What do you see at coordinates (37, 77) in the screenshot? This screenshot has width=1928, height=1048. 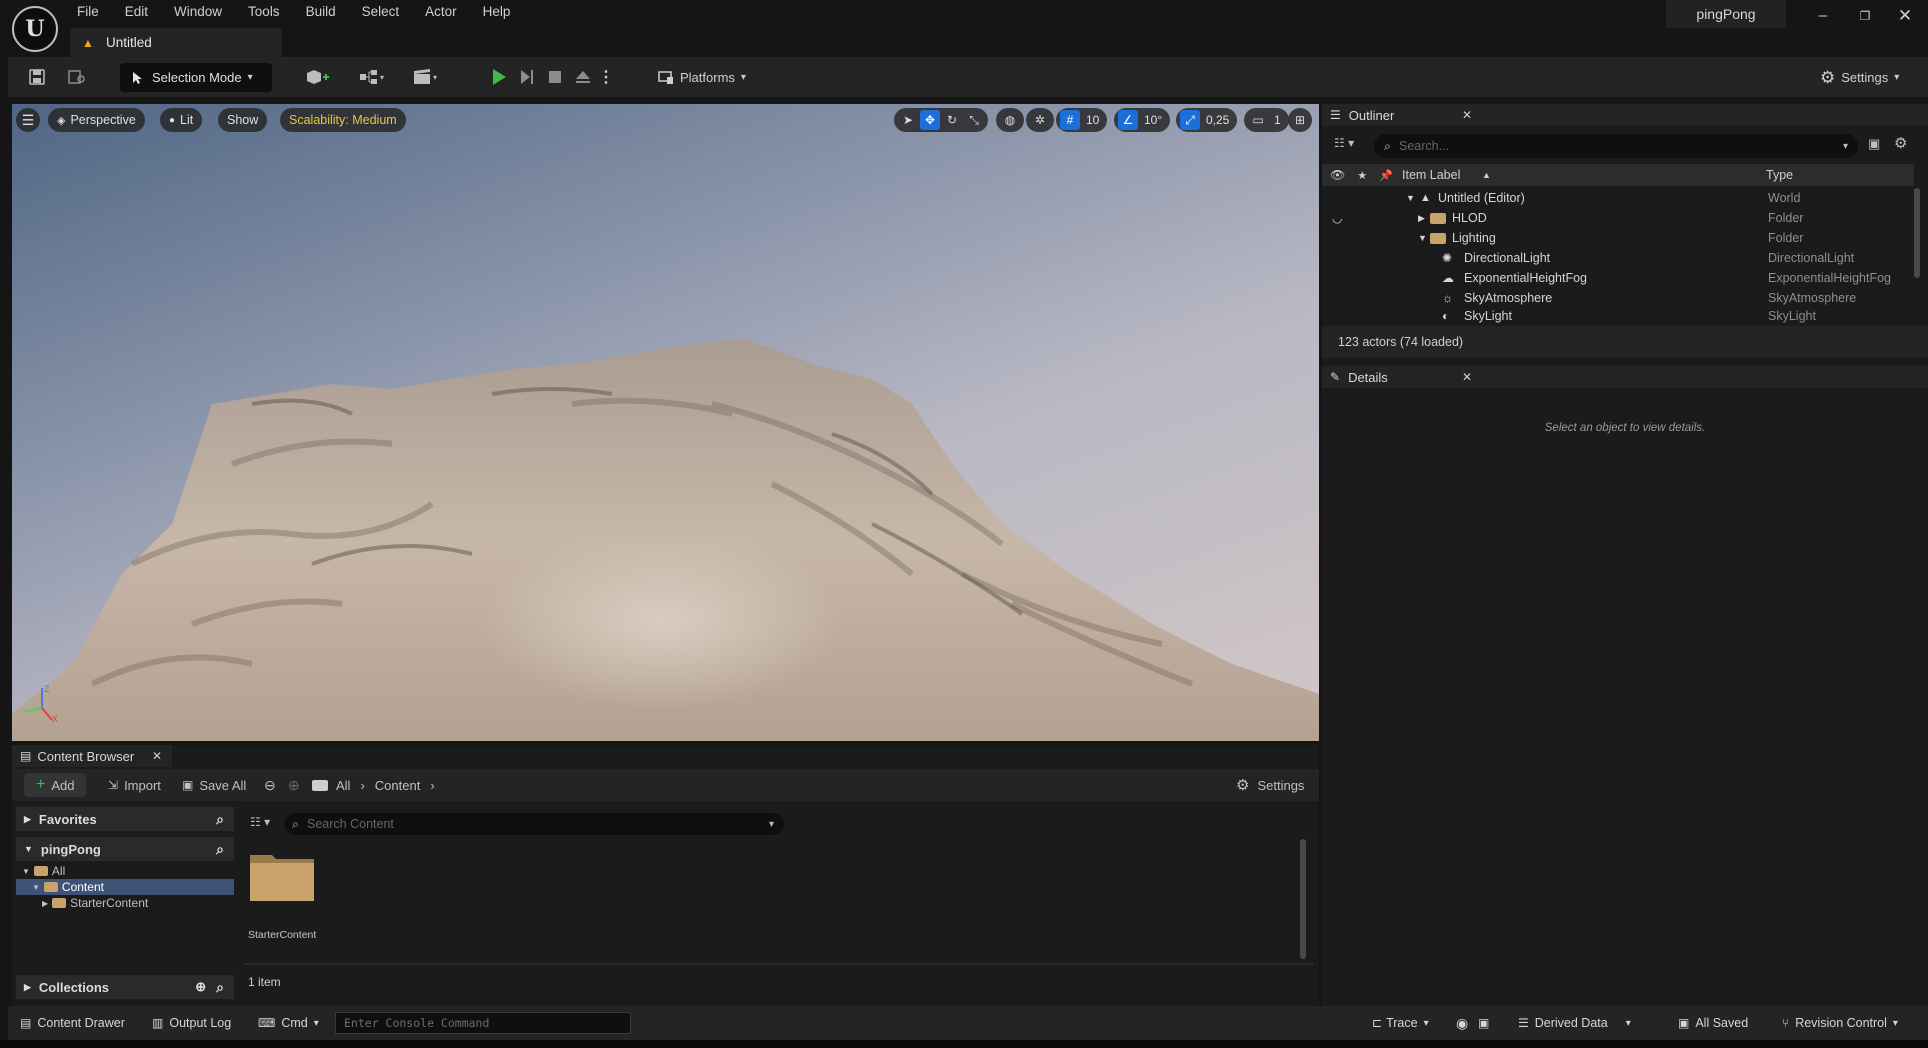 I see `save-icon` at bounding box center [37, 77].